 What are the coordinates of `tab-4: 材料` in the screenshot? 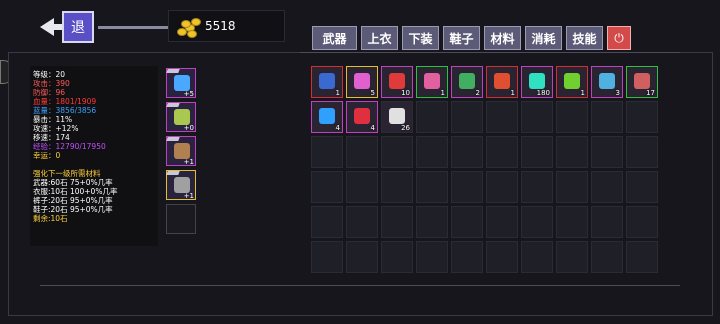 It's located at (502, 38).